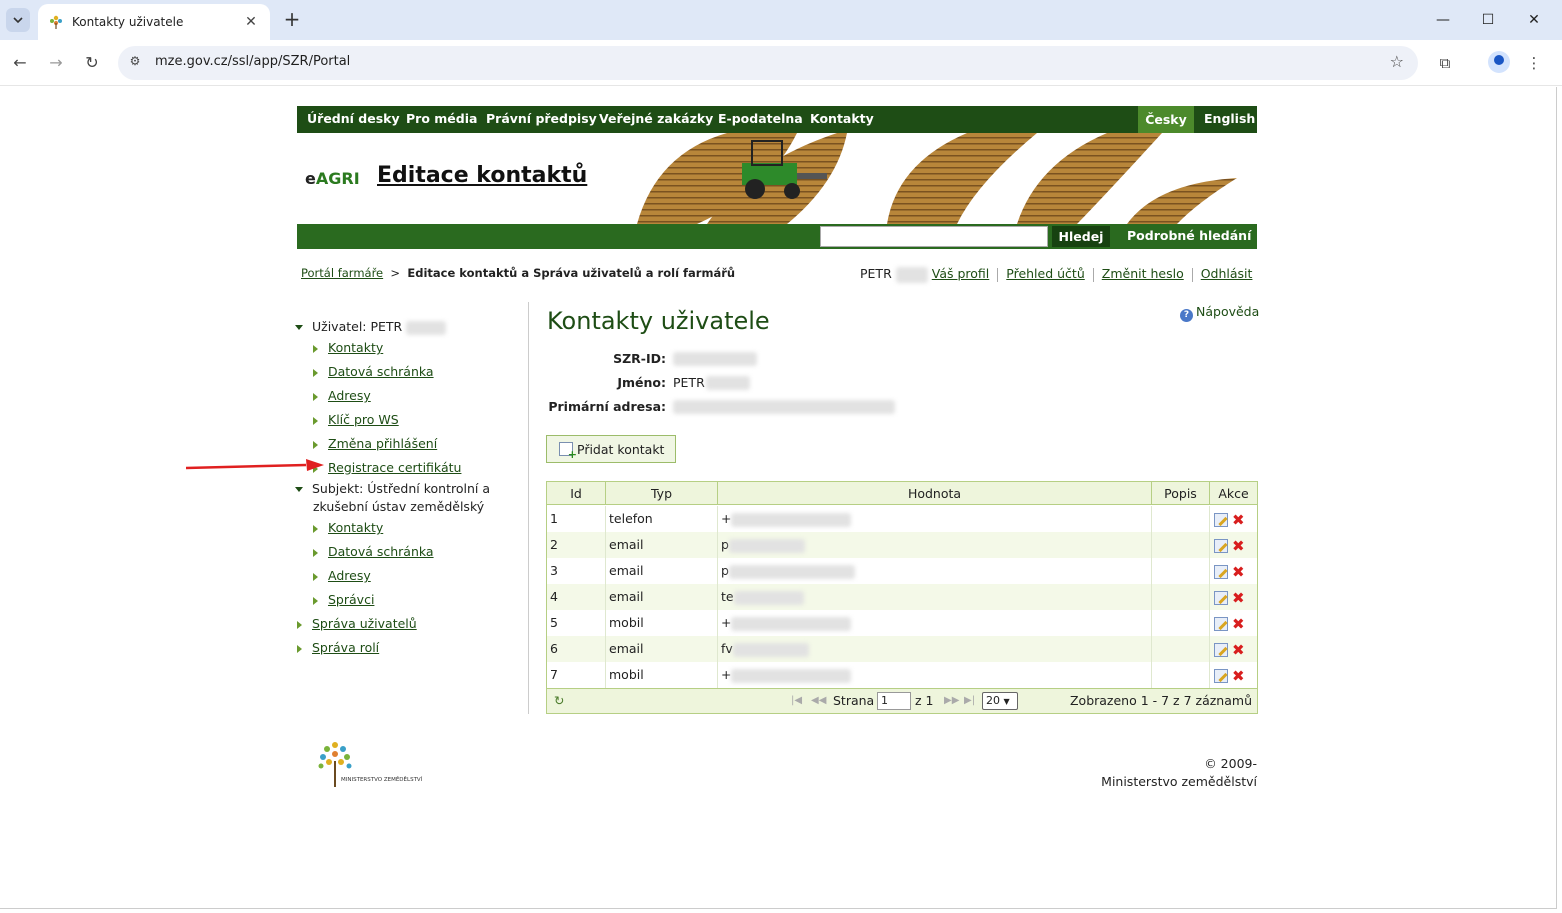 This screenshot has height=913, width=1562. I want to click on site-info-icon: ⚙, so click(135, 63).